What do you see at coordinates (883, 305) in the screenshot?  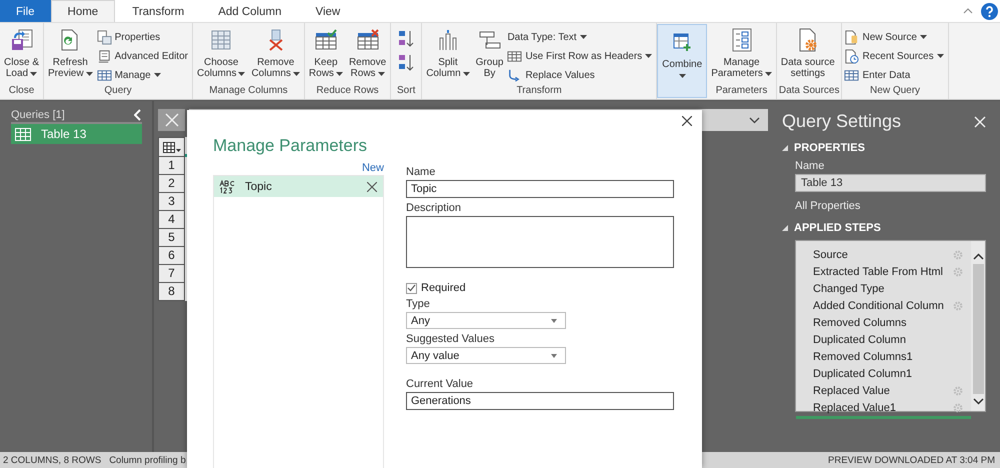 I see `applied-step: Added Conditional Column` at bounding box center [883, 305].